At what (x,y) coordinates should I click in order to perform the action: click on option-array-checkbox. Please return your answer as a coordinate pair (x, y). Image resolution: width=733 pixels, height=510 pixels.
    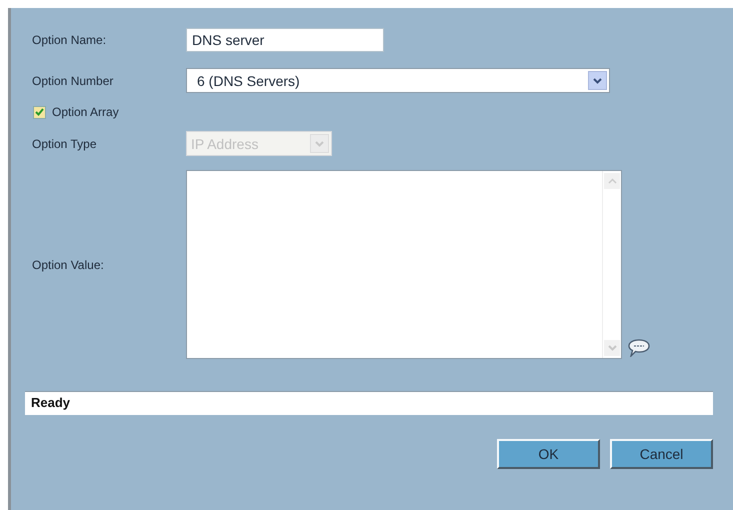
    Looking at the image, I should click on (39, 112).